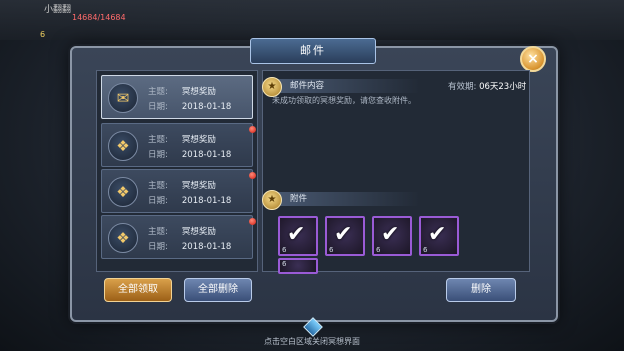  What do you see at coordinates (312, 341) in the screenshot?
I see `close-hint: 点击空白区域关闭冥想界面` at bounding box center [312, 341].